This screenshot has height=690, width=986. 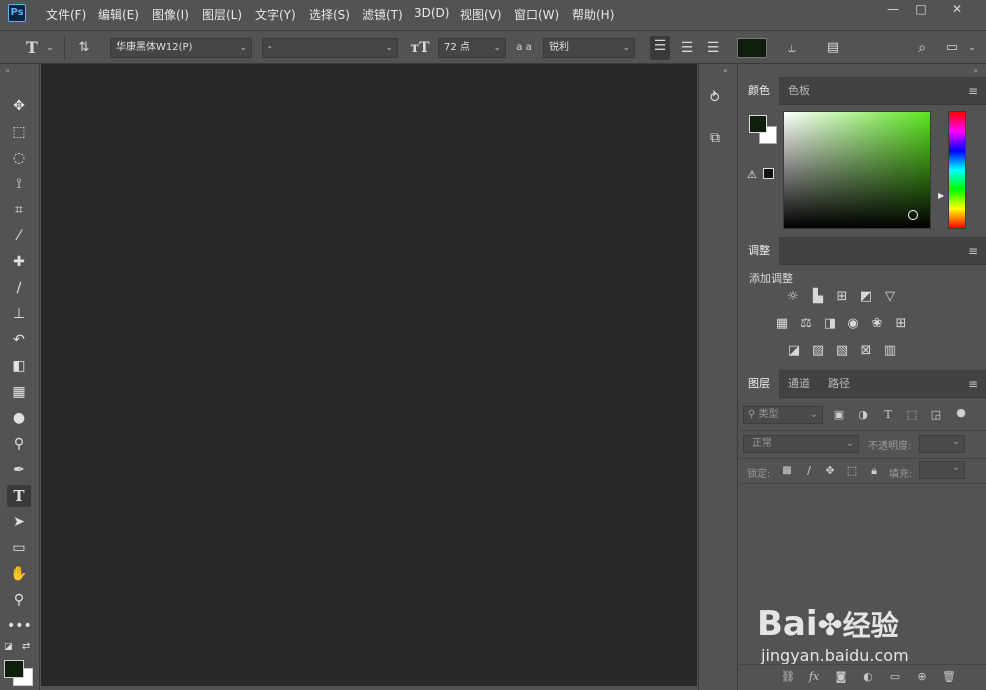 What do you see at coordinates (941, 195) in the screenshot?
I see `hue-slider-handle-icon: ▶` at bounding box center [941, 195].